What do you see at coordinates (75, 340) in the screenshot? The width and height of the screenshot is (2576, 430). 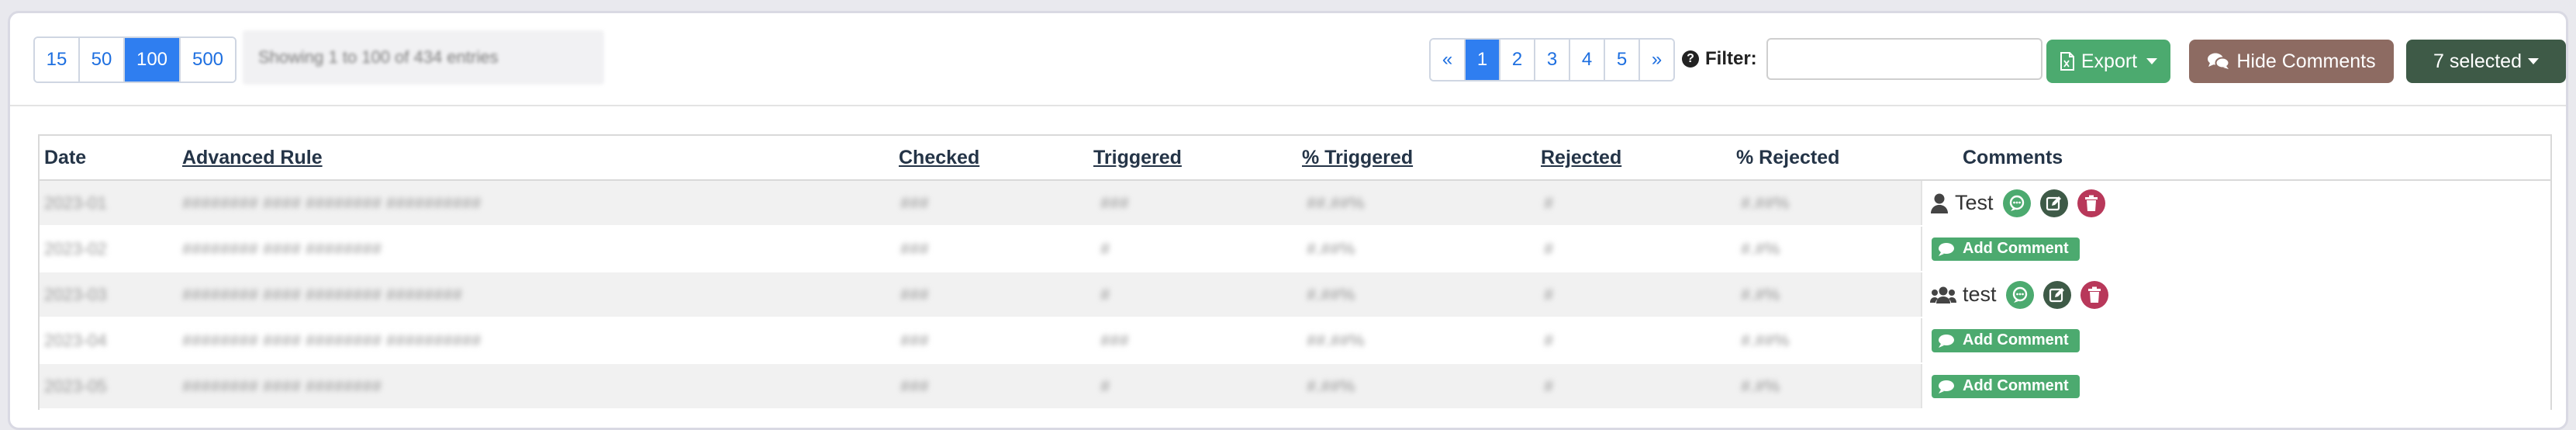 I see `cell-date: 2023-04` at bounding box center [75, 340].